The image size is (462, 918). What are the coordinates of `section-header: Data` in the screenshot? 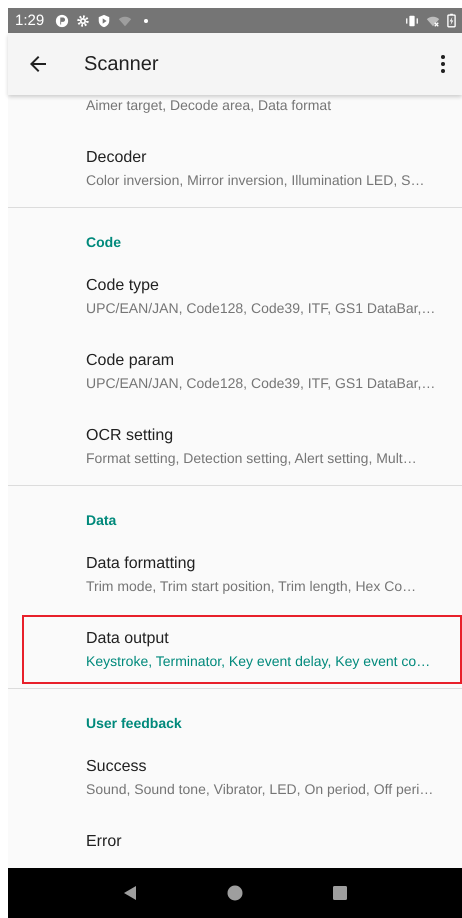 It's located at (101, 520).